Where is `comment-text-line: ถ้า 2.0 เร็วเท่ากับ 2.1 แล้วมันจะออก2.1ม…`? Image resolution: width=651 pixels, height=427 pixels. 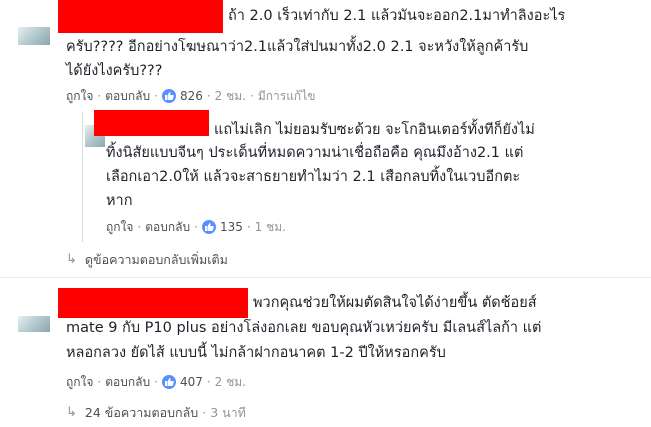
comment-text-line: ถ้า 2.0 เร็วเท่ากับ 2.1 แล้วมันจะออก2.1ม… is located at coordinates (397, 16).